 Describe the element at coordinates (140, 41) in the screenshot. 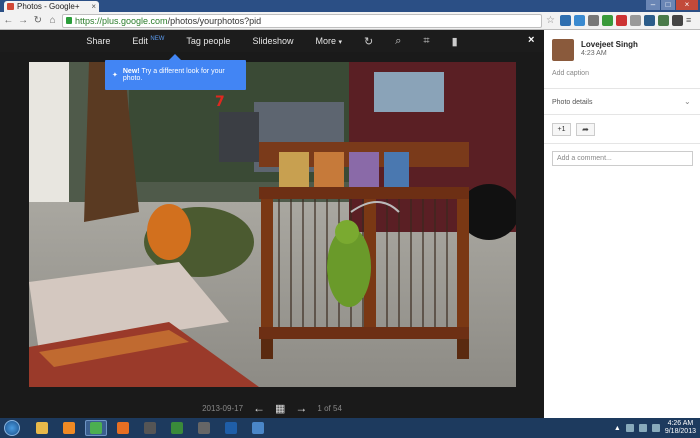

I see `edit-label: Edit` at that location.